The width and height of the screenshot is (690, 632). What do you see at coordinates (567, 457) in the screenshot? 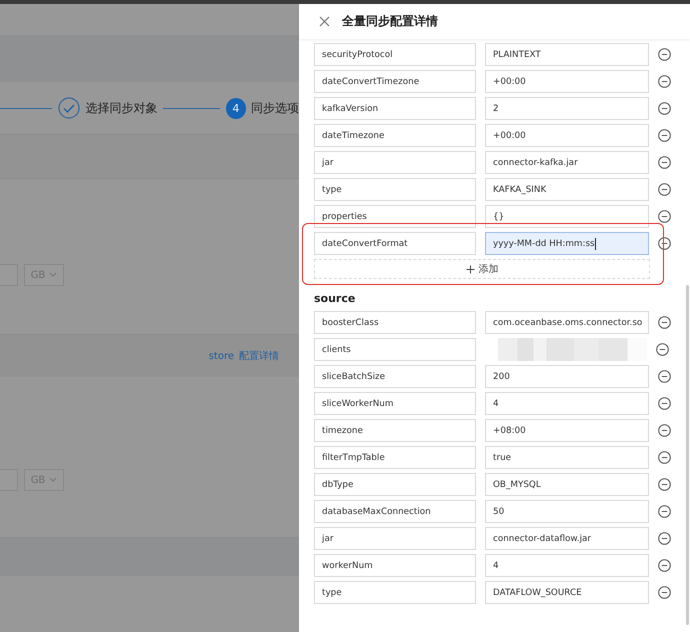
I see `value-field: true` at bounding box center [567, 457].